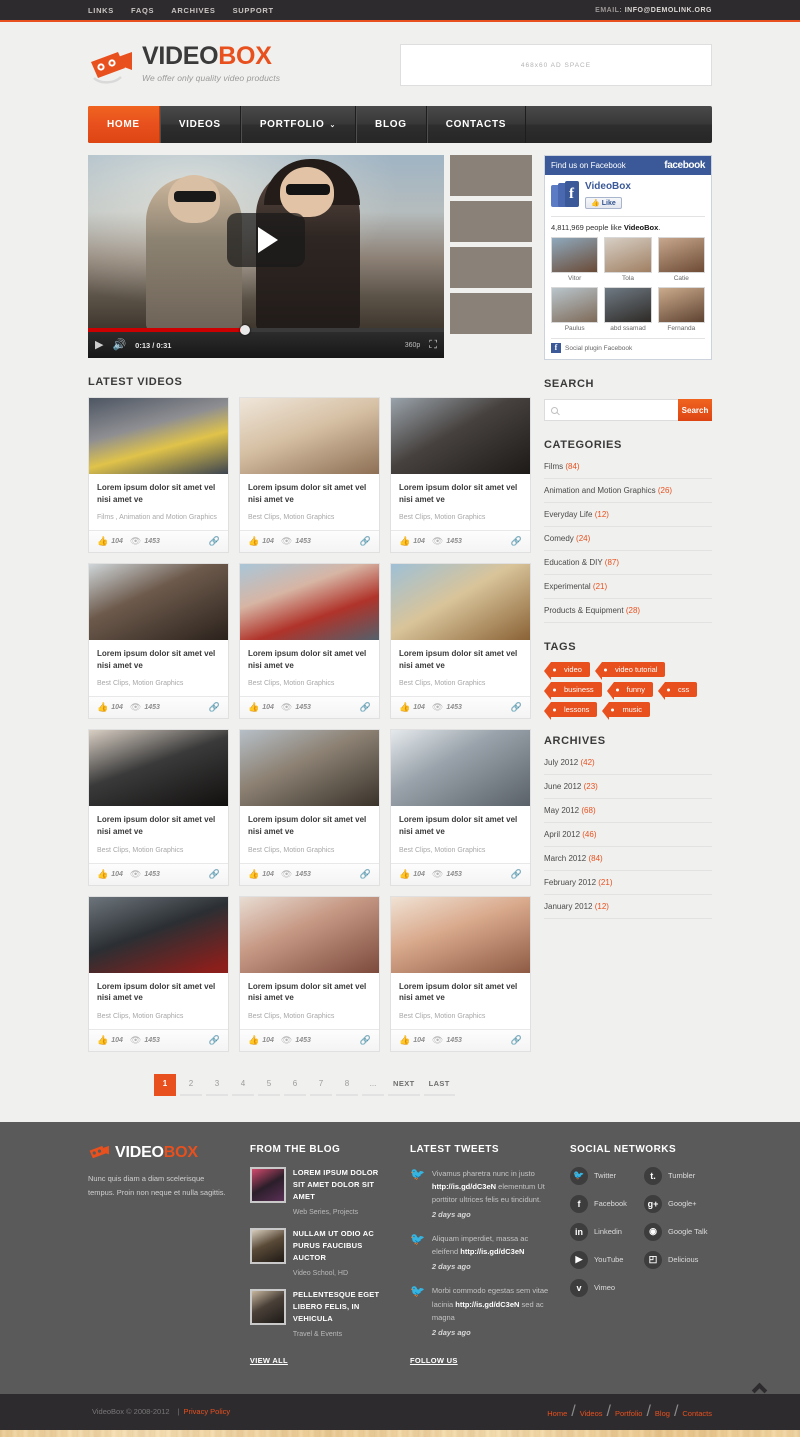  Describe the element at coordinates (269, 1360) in the screenshot. I see `blog-view-all-link: VIEW ALL` at that location.